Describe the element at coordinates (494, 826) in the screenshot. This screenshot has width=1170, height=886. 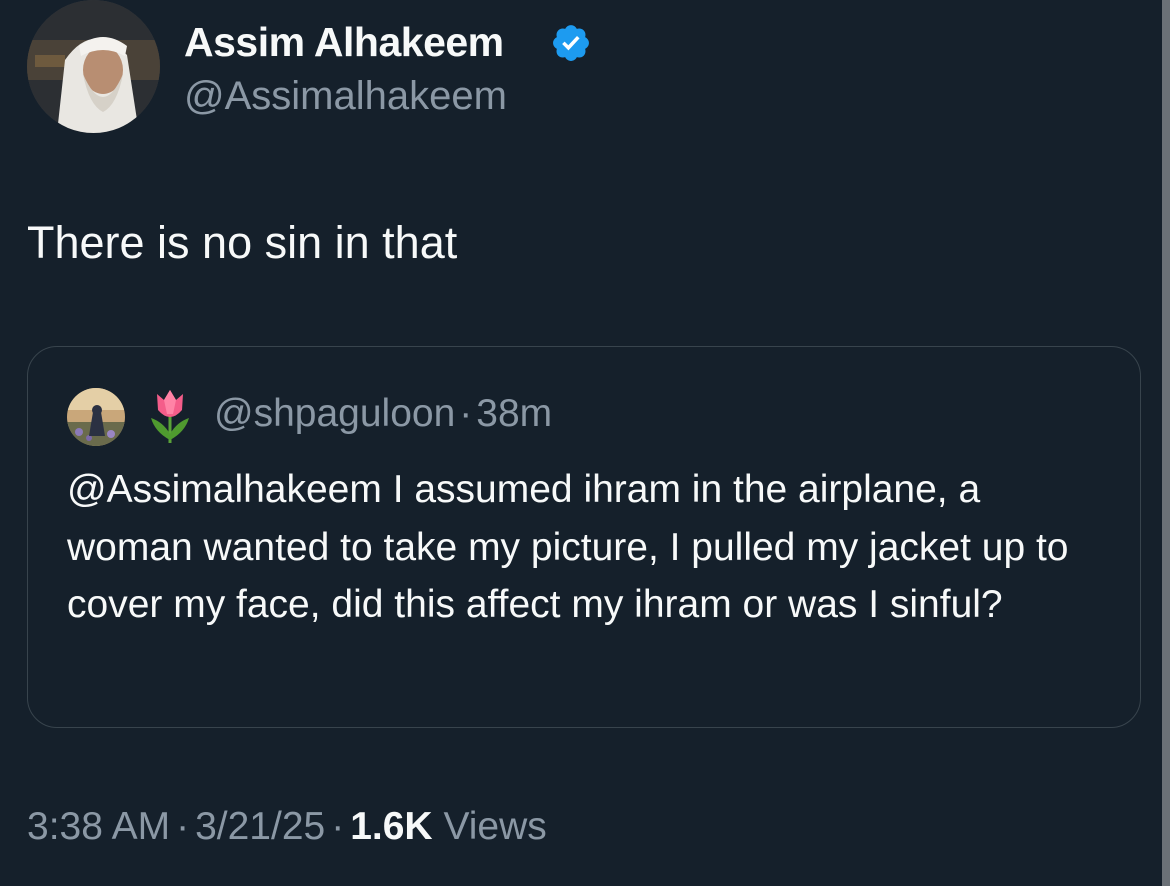
I see `views-label: Views` at that location.